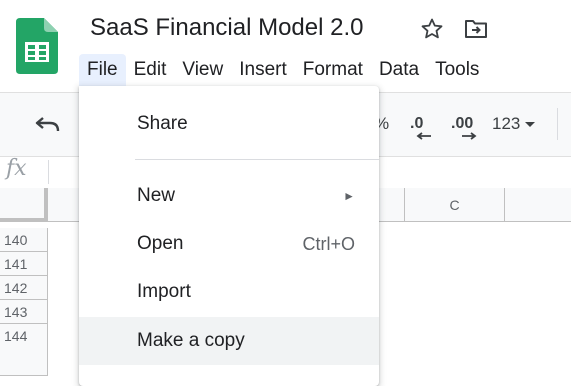 This screenshot has height=386, width=571. Describe the element at coordinates (530, 124) in the screenshot. I see `caret-down-icon` at that location.